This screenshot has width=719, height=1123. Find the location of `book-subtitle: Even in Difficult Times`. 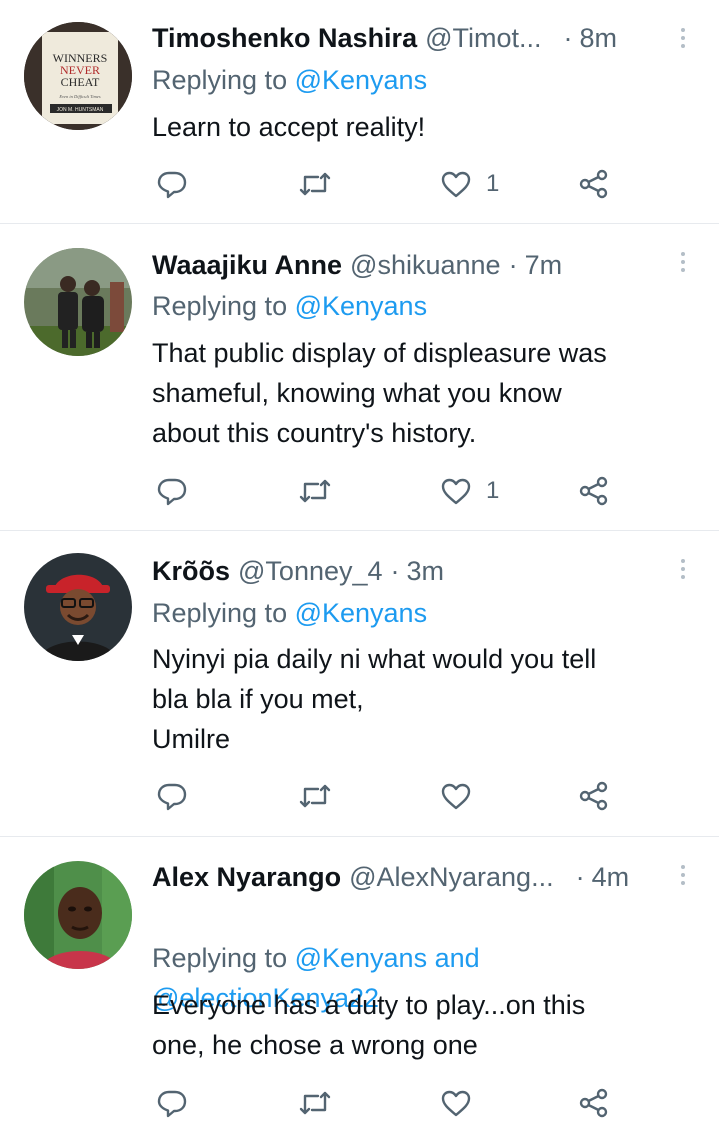

book-subtitle: Even in Difficult Times is located at coordinates (79, 96).